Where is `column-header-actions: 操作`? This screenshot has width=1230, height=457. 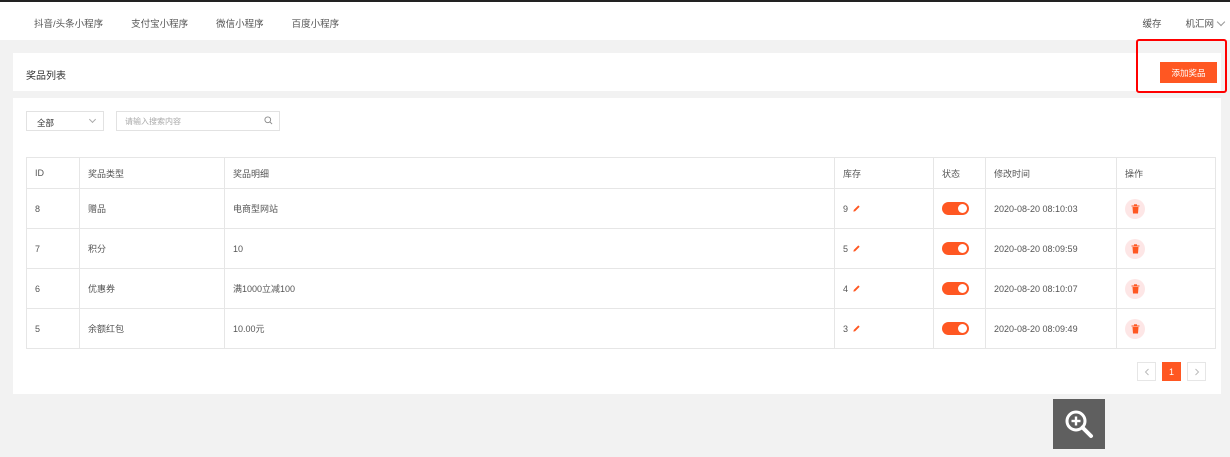
column-header-actions: 操作 is located at coordinates (1166, 173).